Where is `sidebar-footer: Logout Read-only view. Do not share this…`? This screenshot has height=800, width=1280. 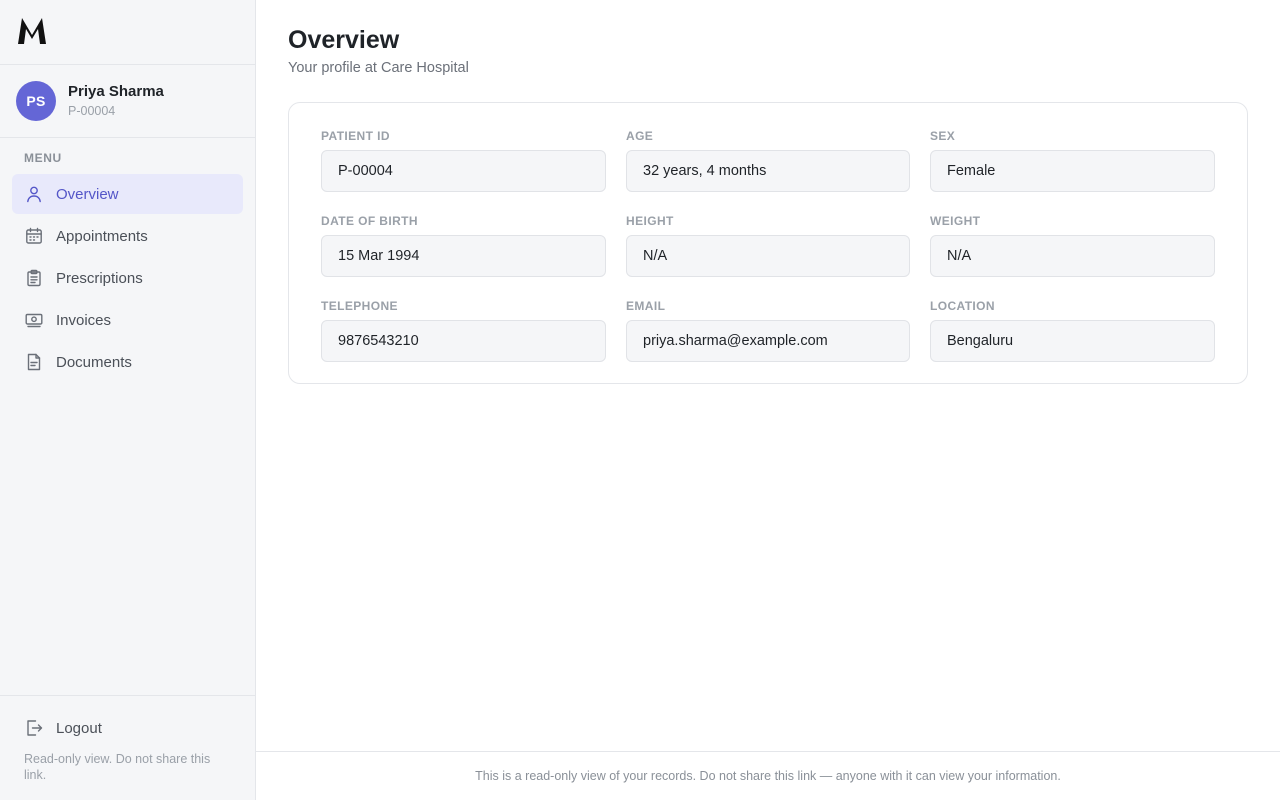 sidebar-footer: Logout Read-only view. Do not share this… is located at coordinates (127, 747).